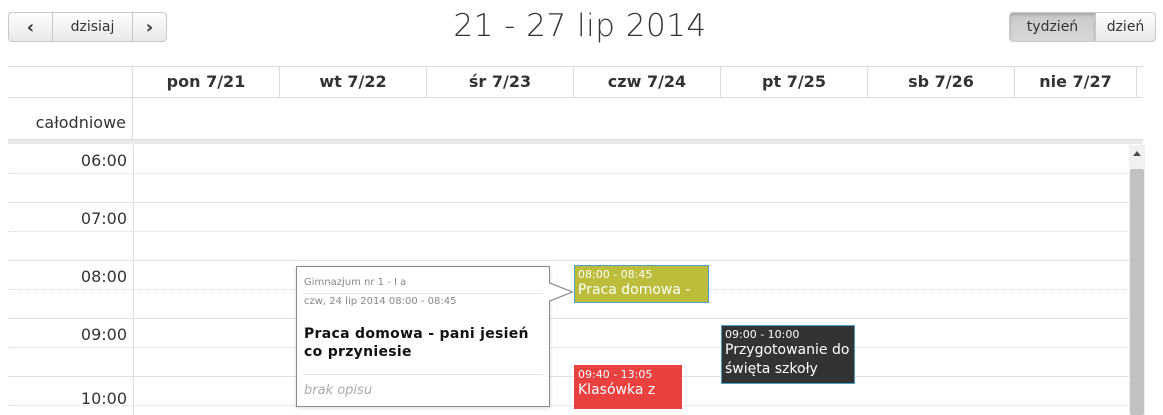 Image resolution: width=1163 pixels, height=415 pixels. Describe the element at coordinates (70, 82) in the screenshot. I see `header-gutter` at that location.